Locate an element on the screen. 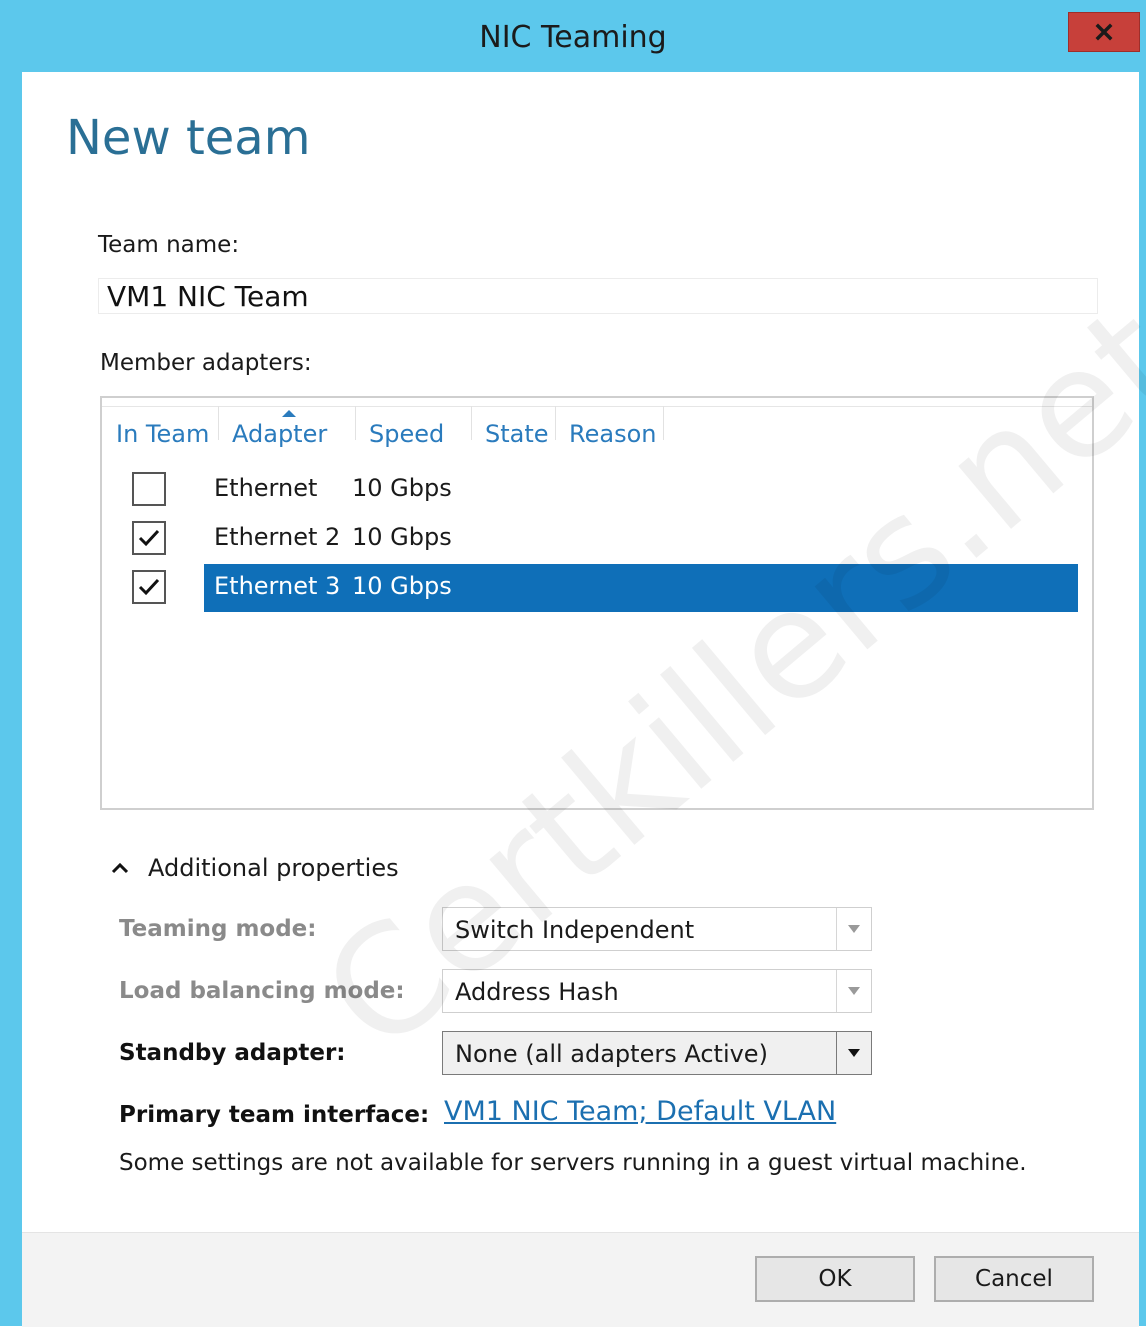  primary-team-interface-link: VM1 NIC Team; Default VLAN is located at coordinates (640, 1111).